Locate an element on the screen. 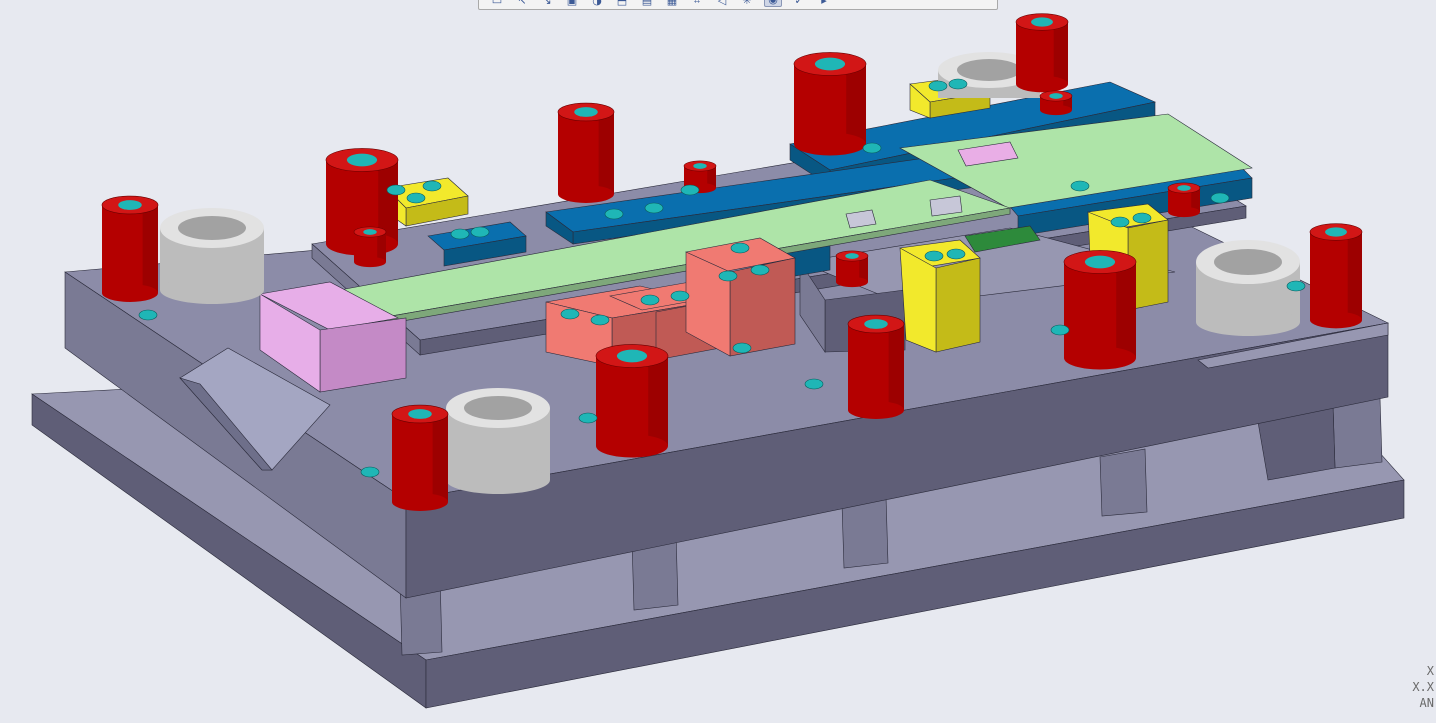  guide-bushing-right is located at coordinates (1248, 288).